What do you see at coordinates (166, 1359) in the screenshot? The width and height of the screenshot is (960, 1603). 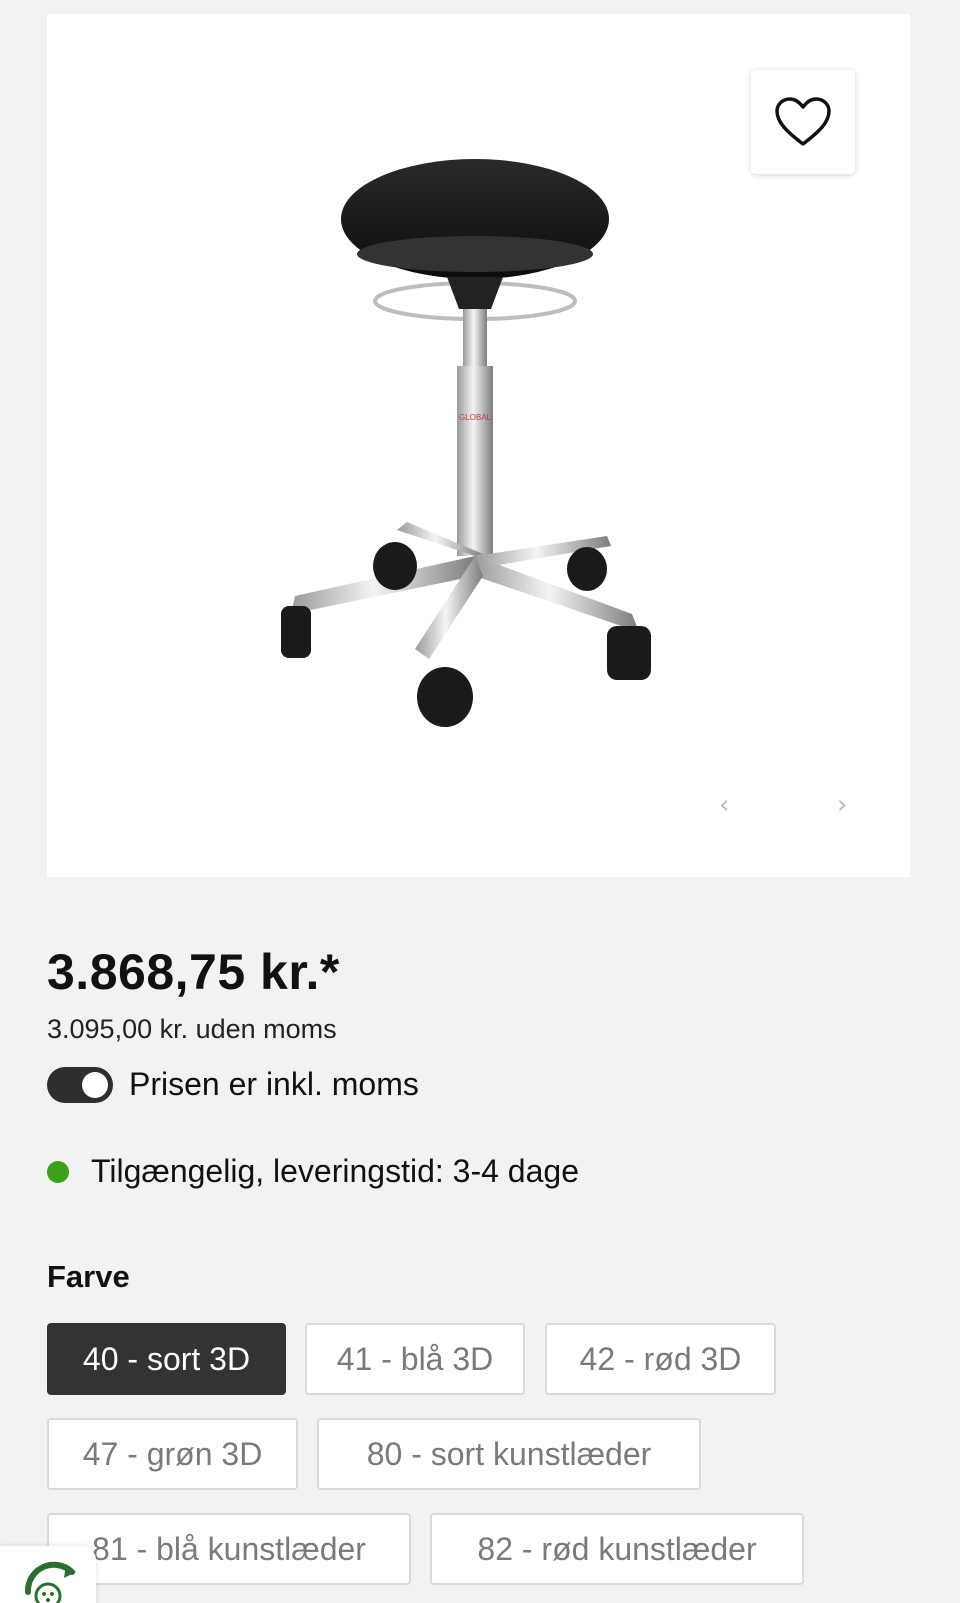 I see `color-option-40: 40 - sort 3D` at bounding box center [166, 1359].